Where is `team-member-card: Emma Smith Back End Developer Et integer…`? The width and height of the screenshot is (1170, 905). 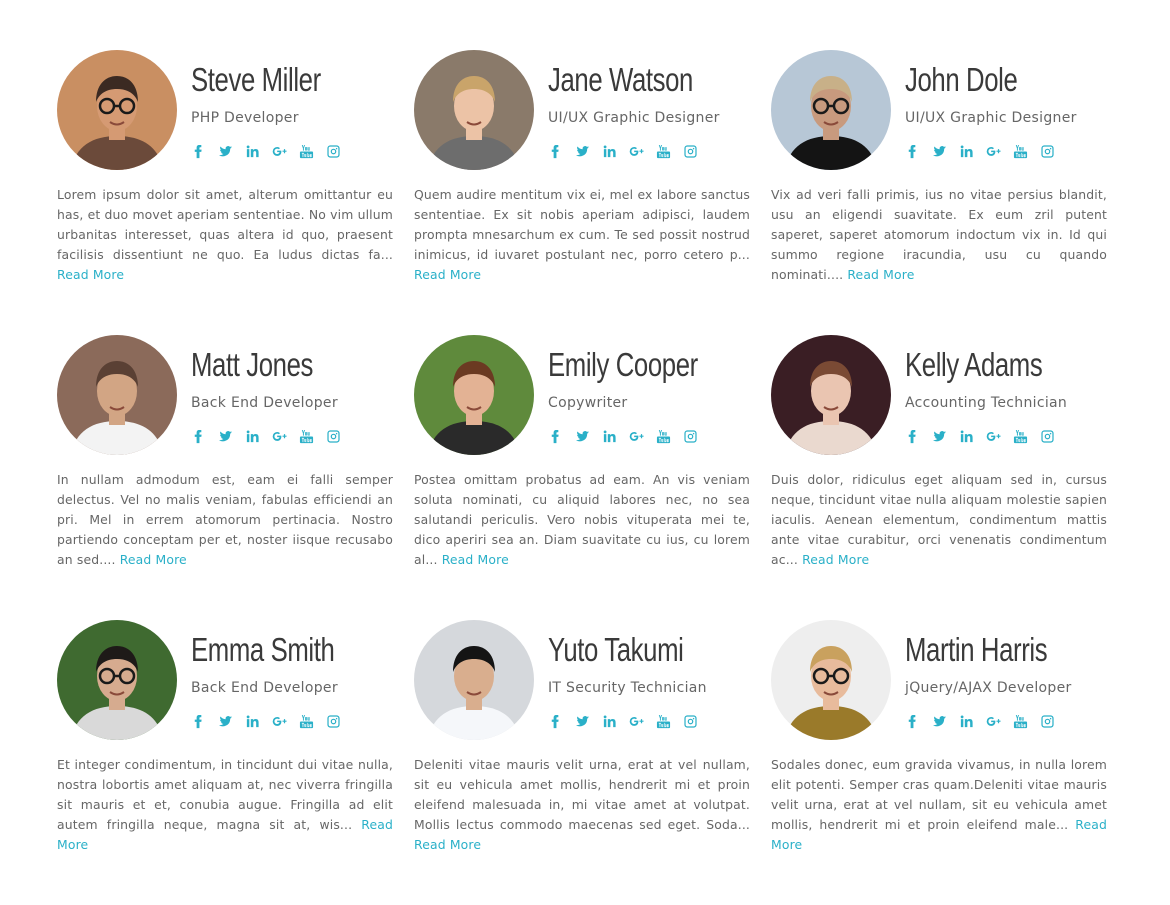 team-member-card: Emma Smith Back End Developer Et integer… is located at coordinates (225, 762).